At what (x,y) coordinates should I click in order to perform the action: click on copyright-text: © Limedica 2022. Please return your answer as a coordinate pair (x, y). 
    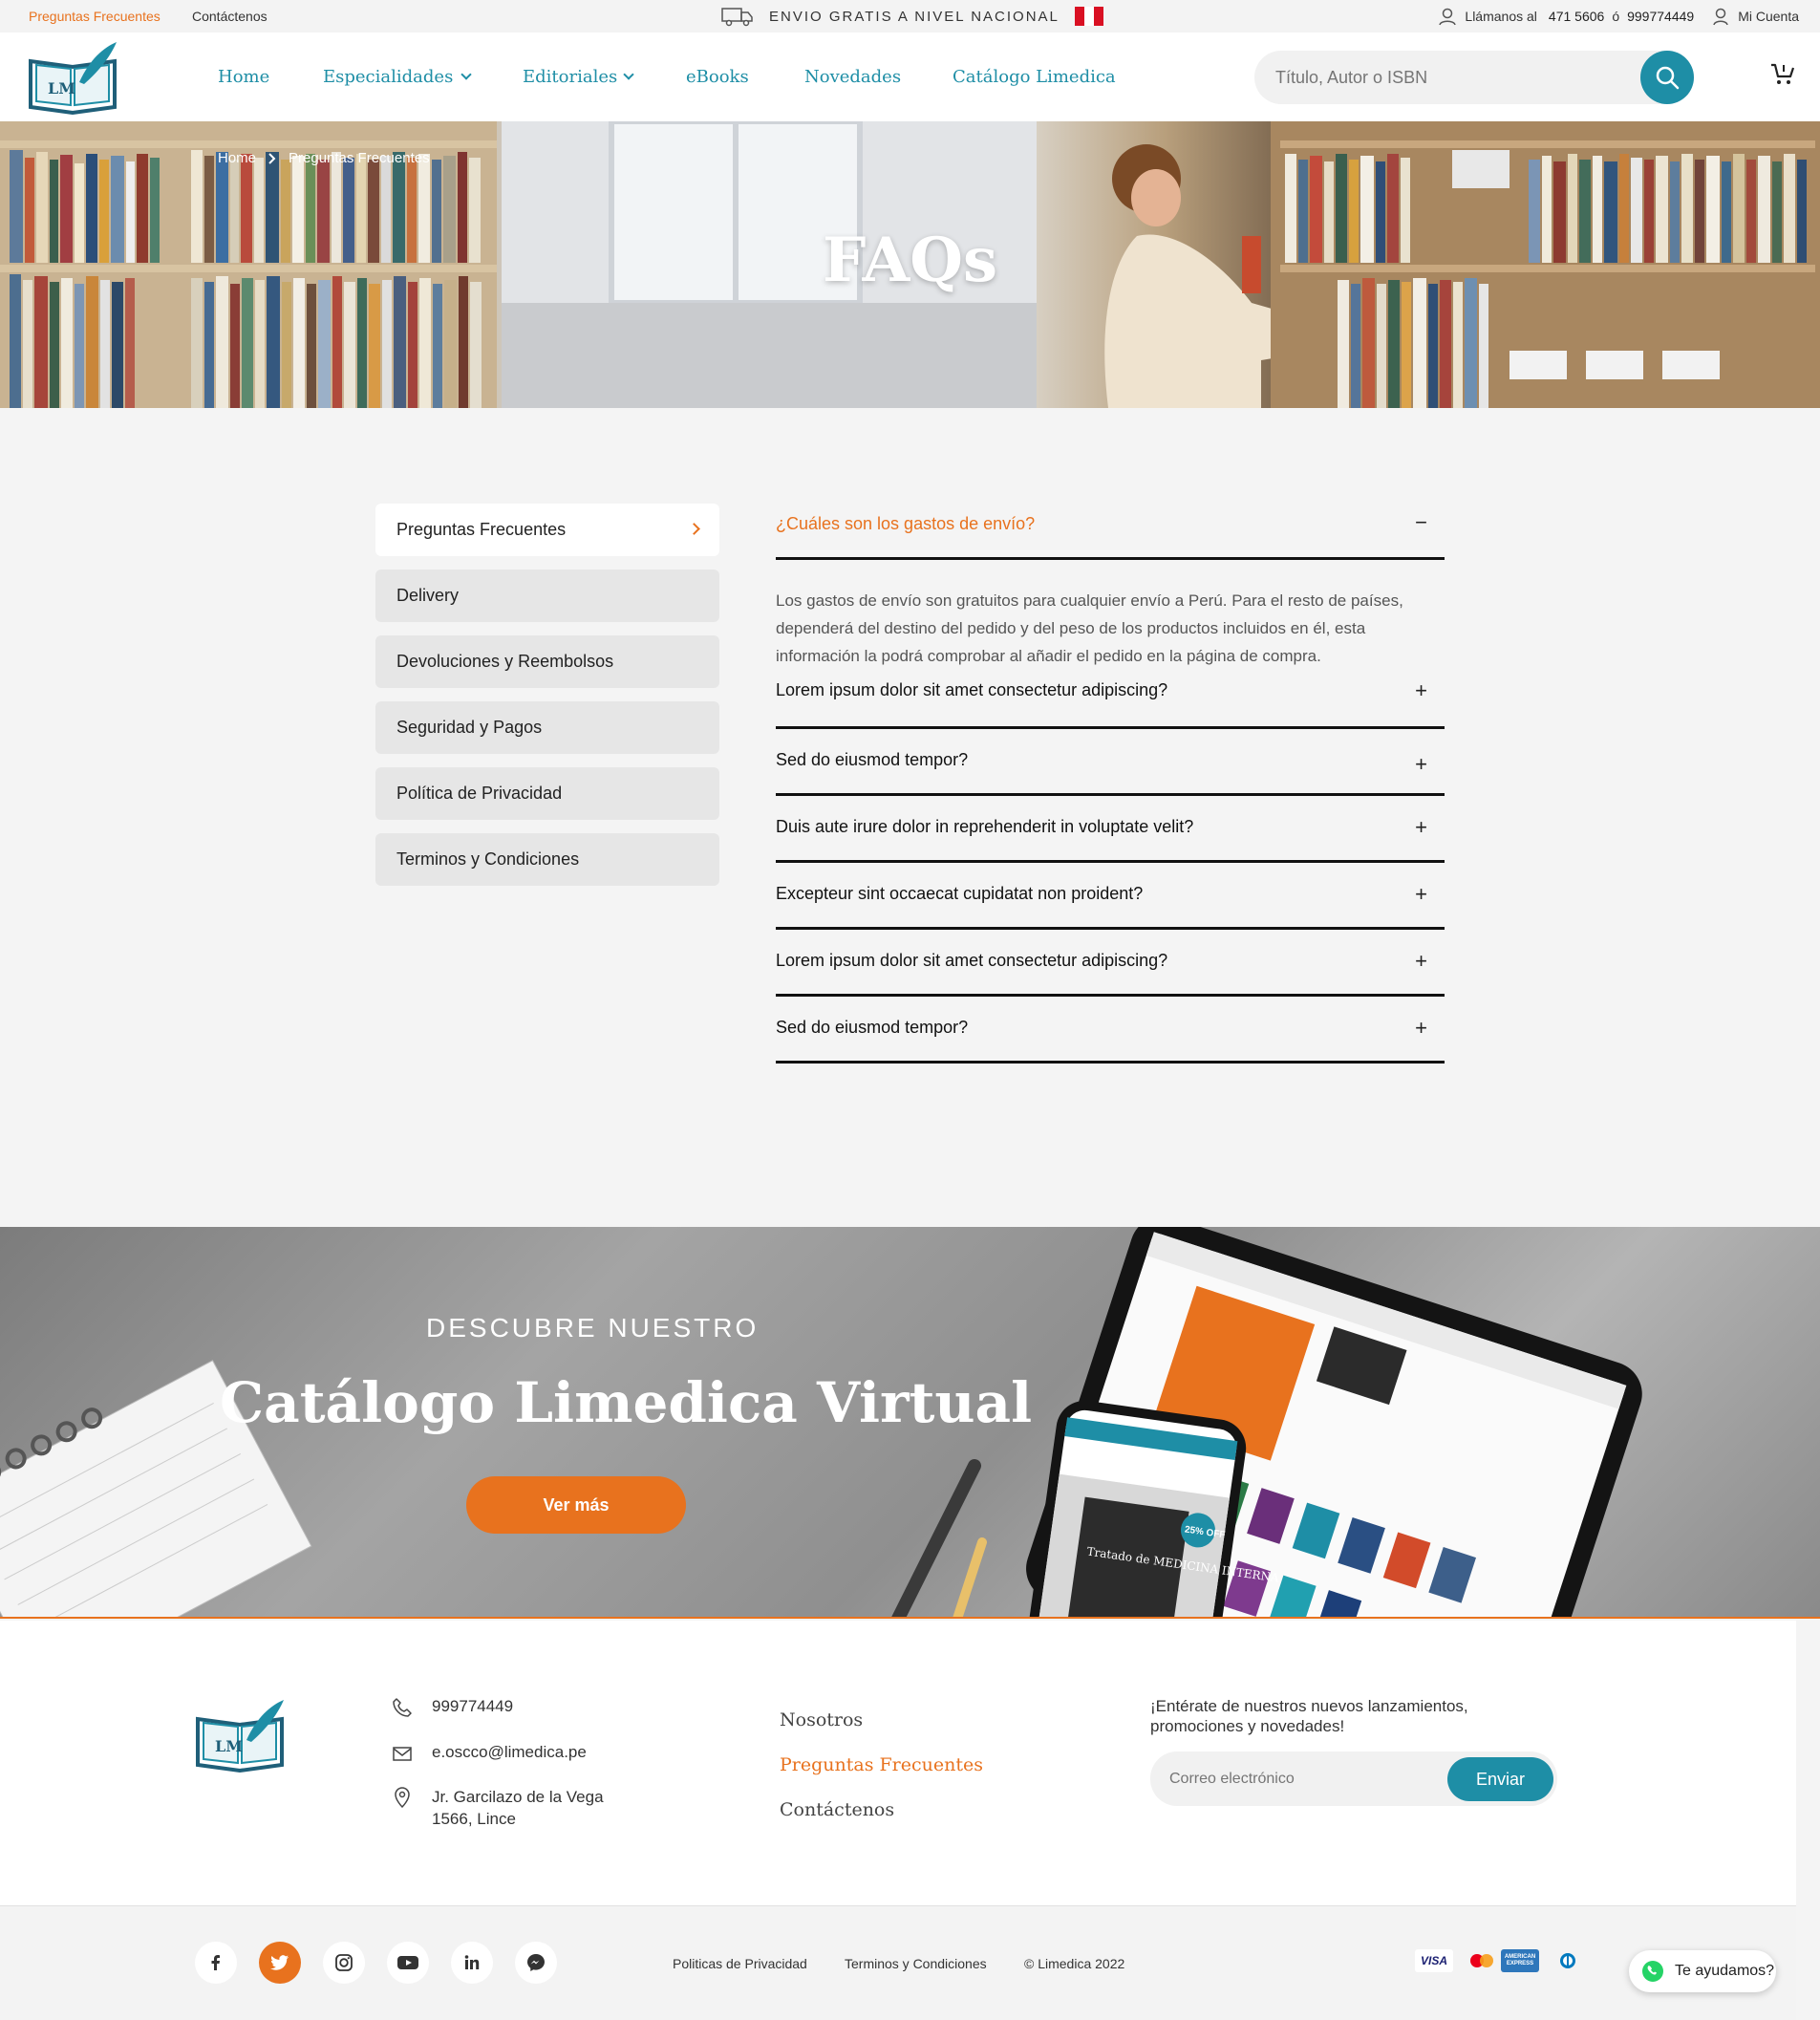
    Looking at the image, I should click on (1075, 1964).